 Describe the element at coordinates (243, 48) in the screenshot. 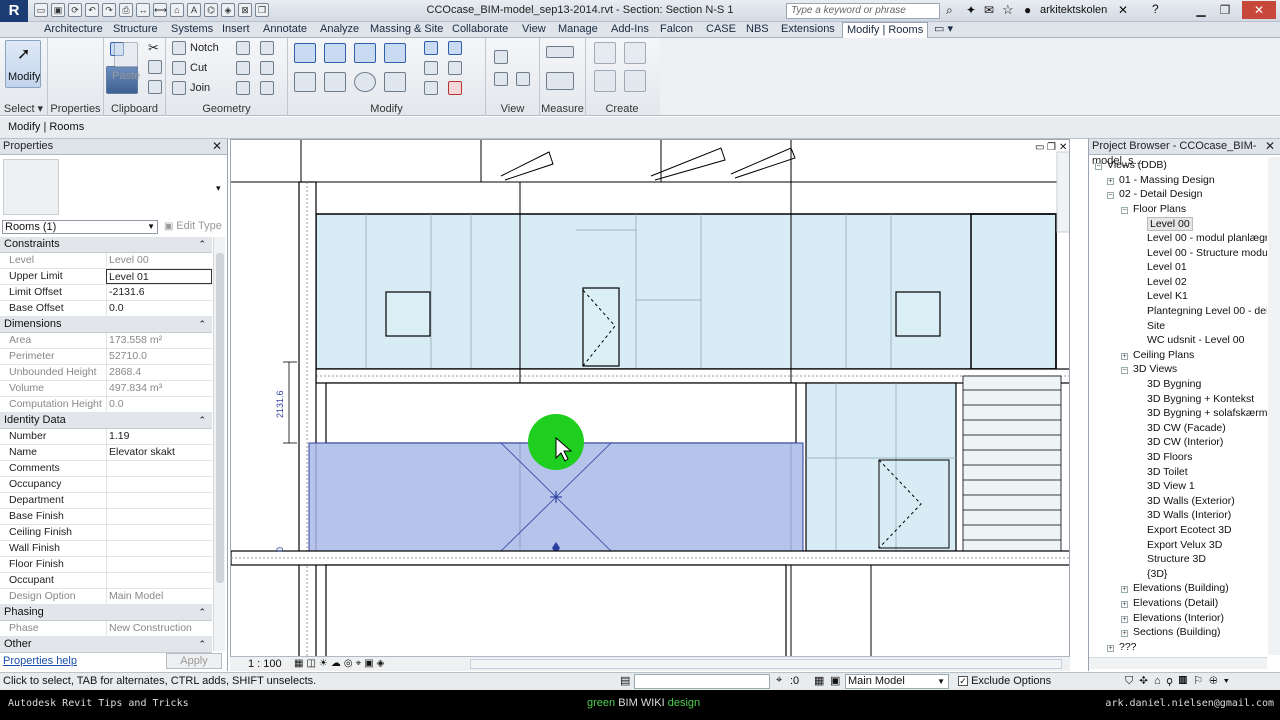

I see `wall-joins-icon` at that location.